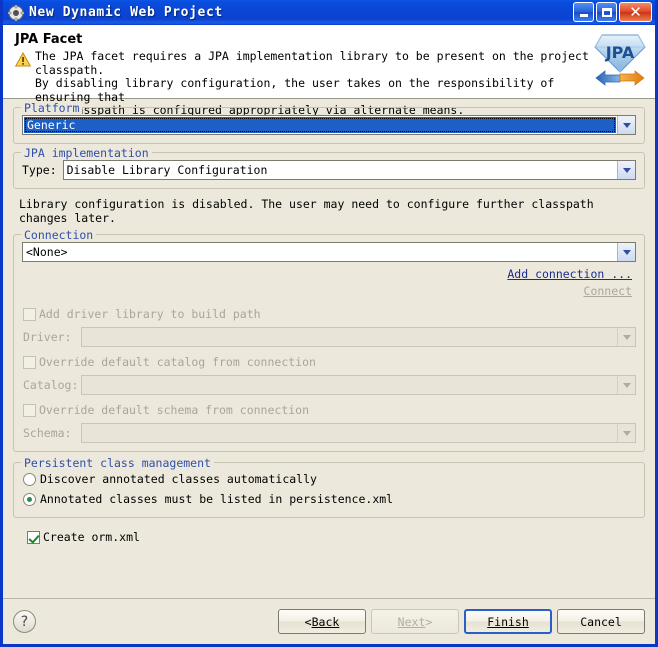  Describe the element at coordinates (47, 337) in the screenshot. I see `driver-label: Driver:` at that location.